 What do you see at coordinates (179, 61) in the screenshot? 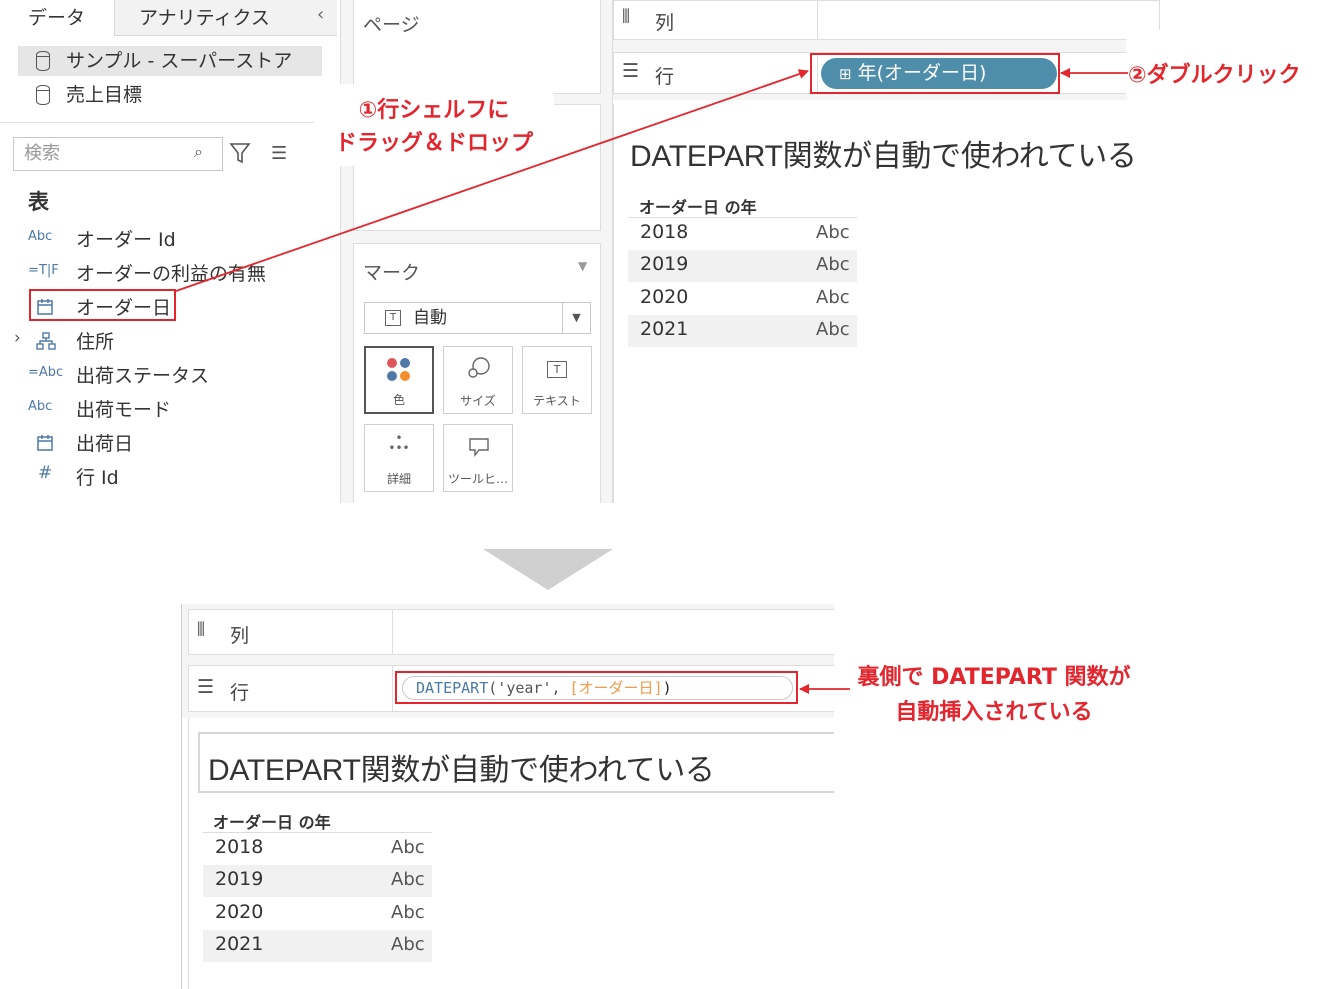
I see `datasource-label: サンプル - スーパーストア` at bounding box center [179, 61].